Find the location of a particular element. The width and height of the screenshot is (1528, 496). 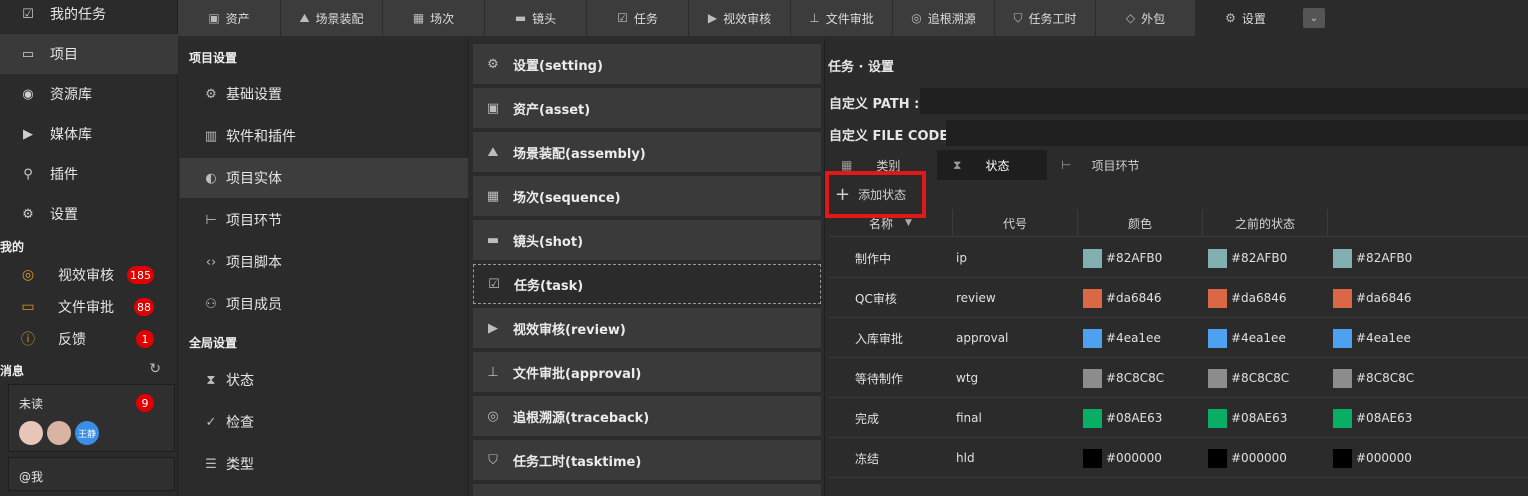

menu-label: 基础设置 is located at coordinates (254, 95).